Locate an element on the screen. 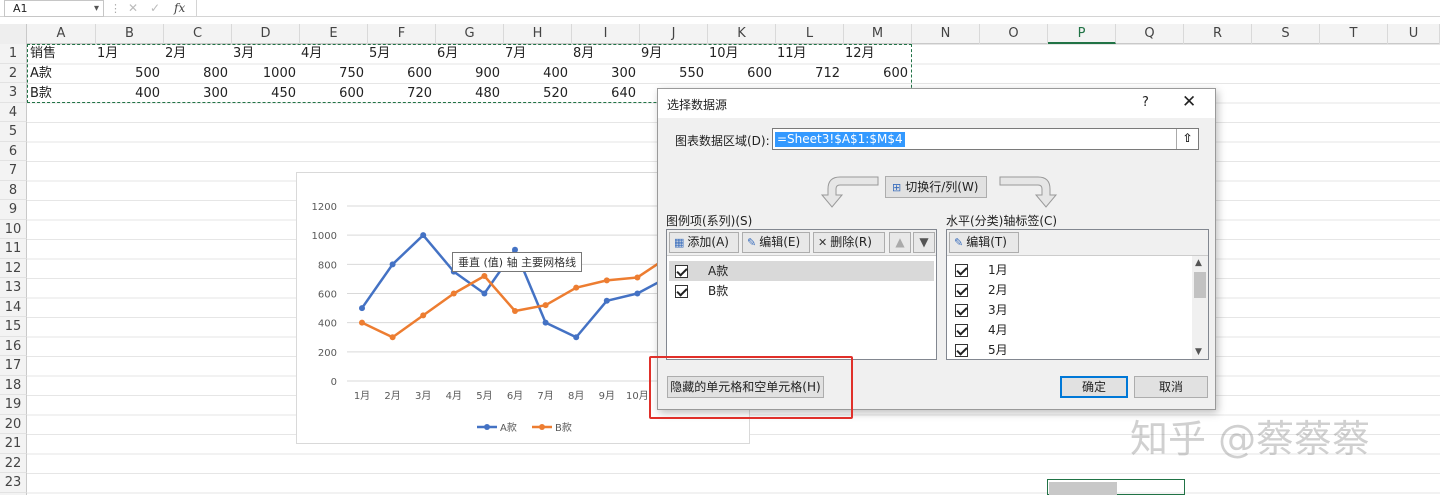 The image size is (1440, 495). cell-header: 8月 is located at coordinates (583, 53).